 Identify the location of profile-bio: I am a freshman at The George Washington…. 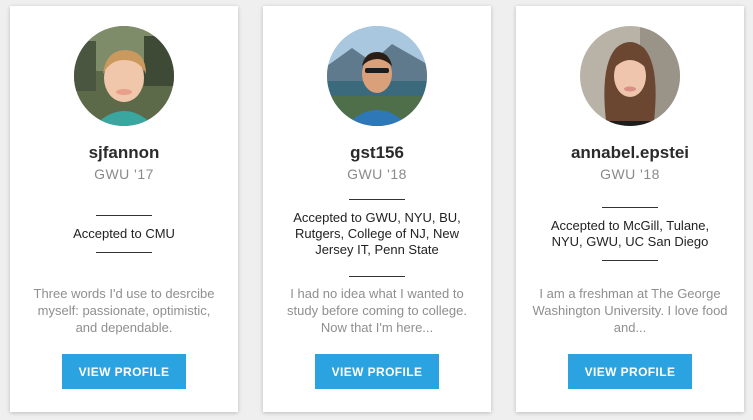
(630, 310).